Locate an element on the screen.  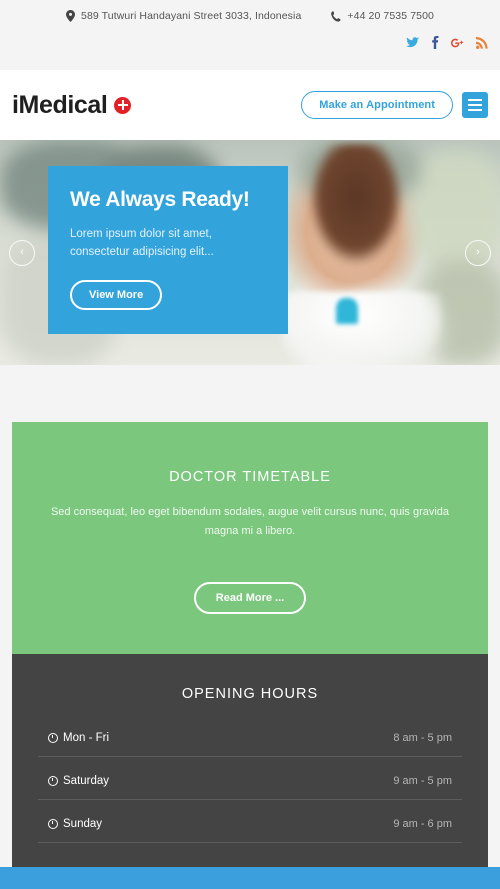
map-pin-icon is located at coordinates (71, 16).